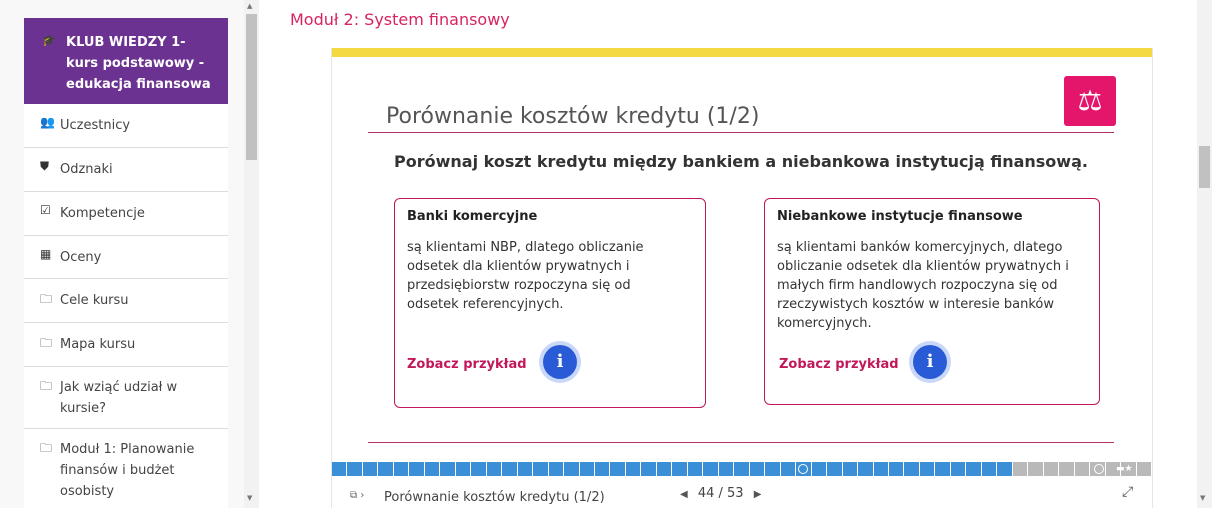 Image resolution: width=1212 pixels, height=508 pixels. What do you see at coordinates (249, 6) in the screenshot?
I see `scroll-up-icon: ▲` at bounding box center [249, 6].